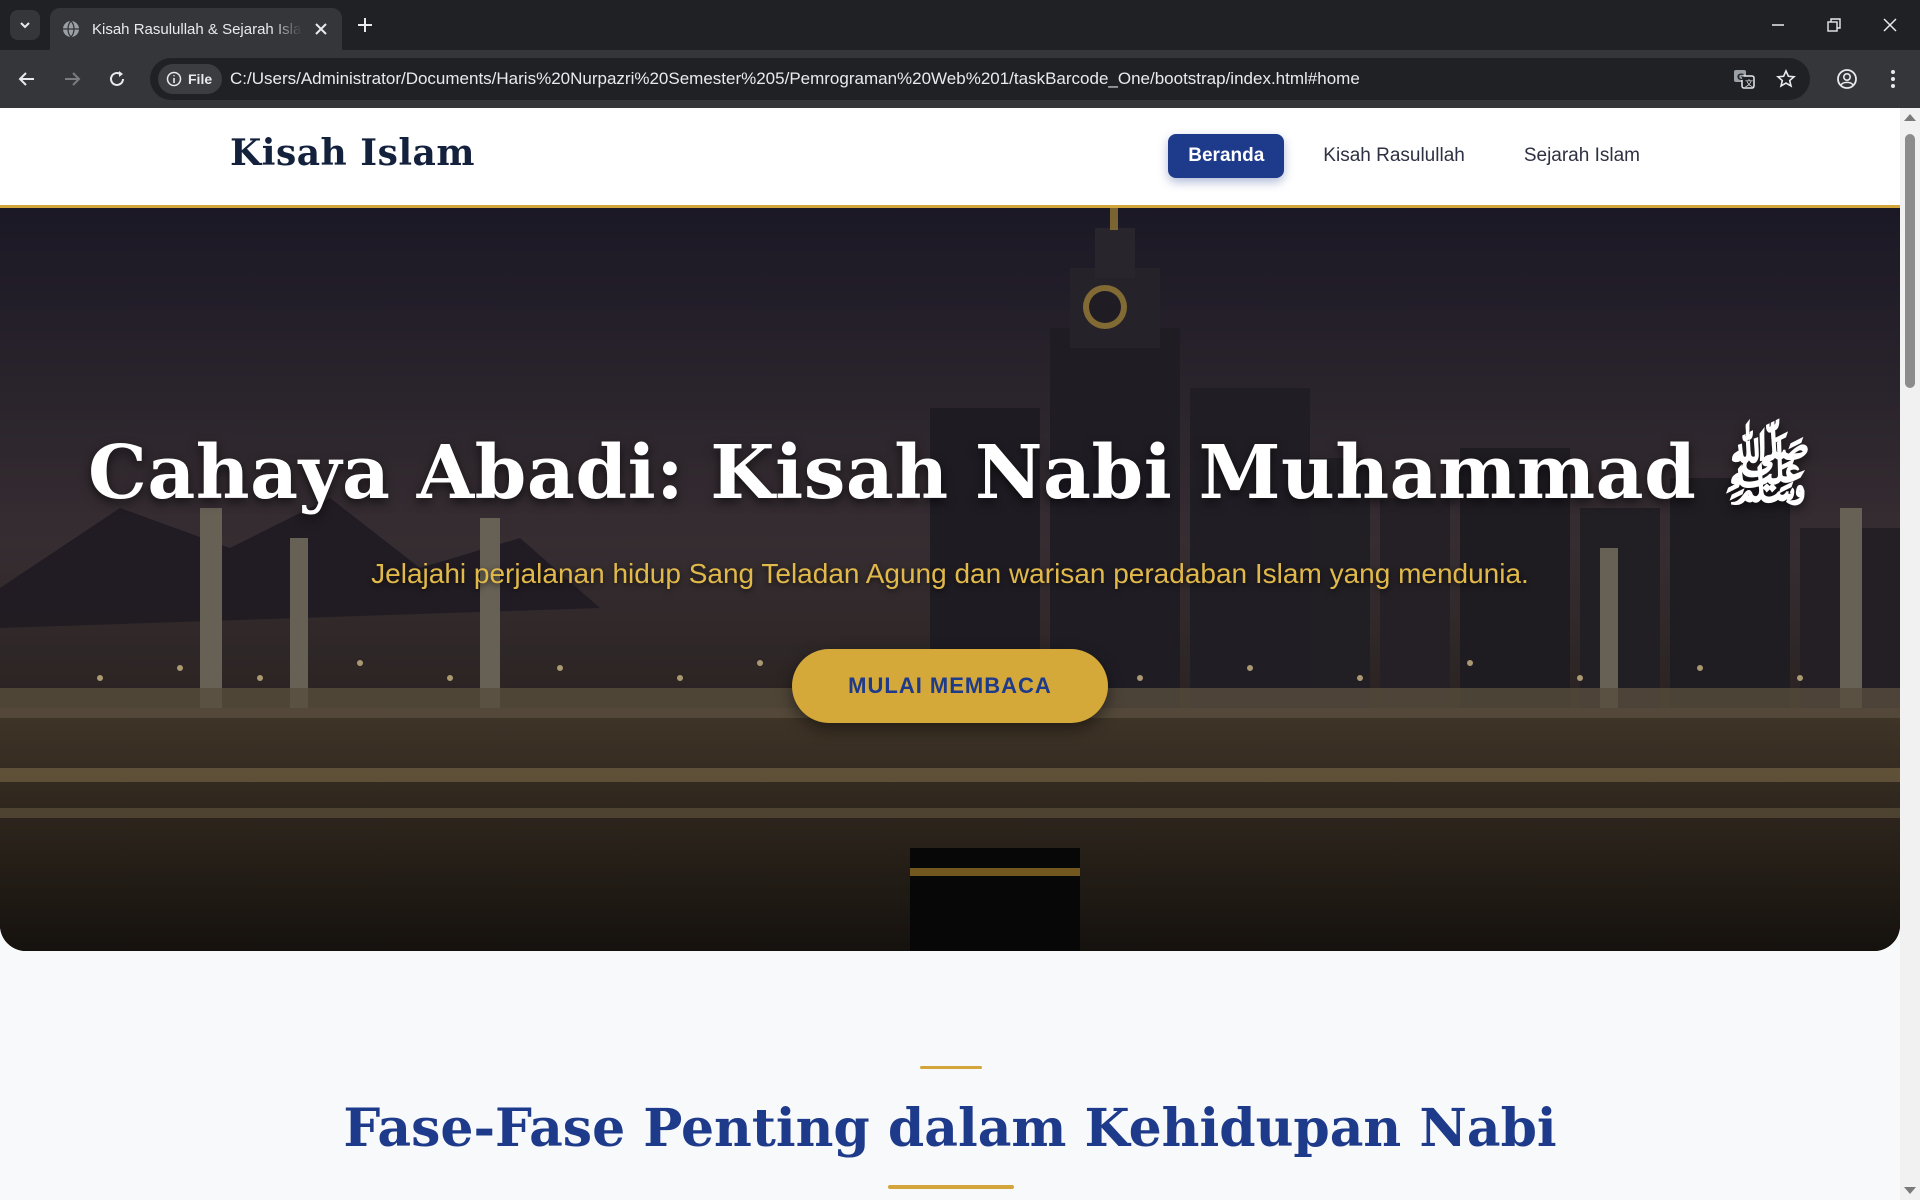 This screenshot has height=1200, width=1920. I want to click on browser-tab-bar: Kisah Rasulullah & Sejarah Islam, so click(960, 25).